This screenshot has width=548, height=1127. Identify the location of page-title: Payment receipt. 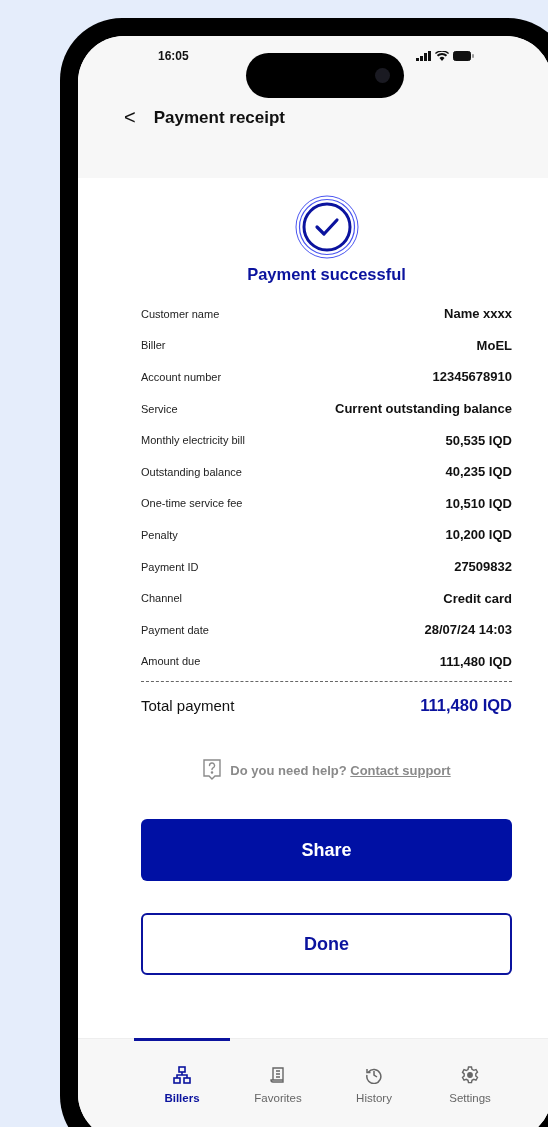
(219, 117).